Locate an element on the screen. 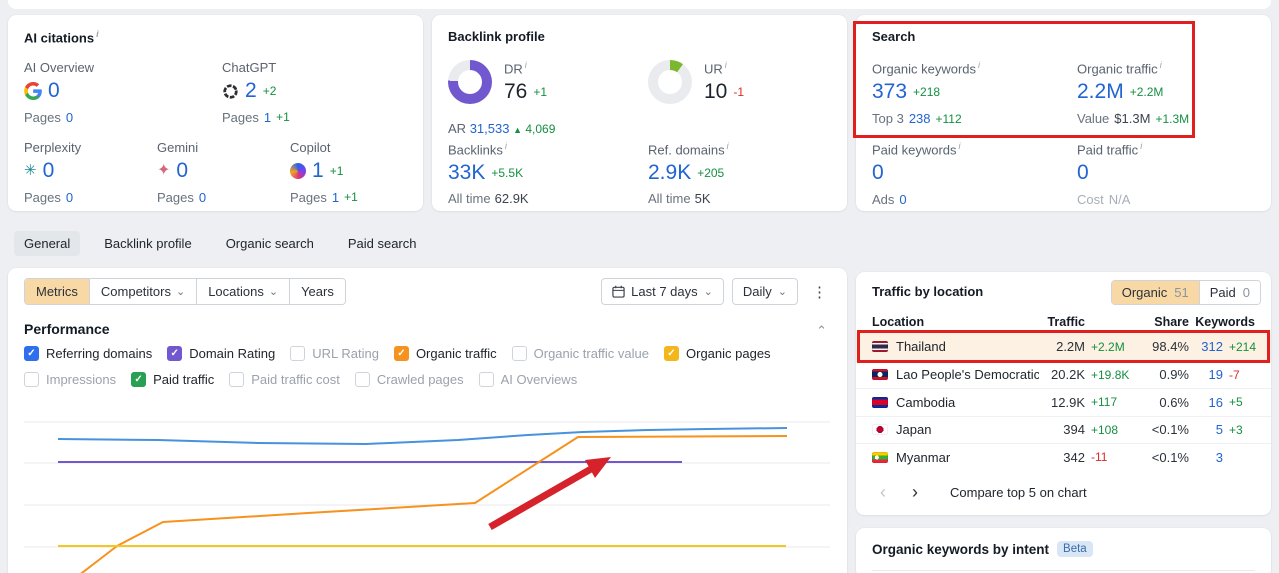 Image resolution: width=1279 pixels, height=573 pixels. metric-toggle-url-rating: URL Rating is located at coordinates (334, 353).